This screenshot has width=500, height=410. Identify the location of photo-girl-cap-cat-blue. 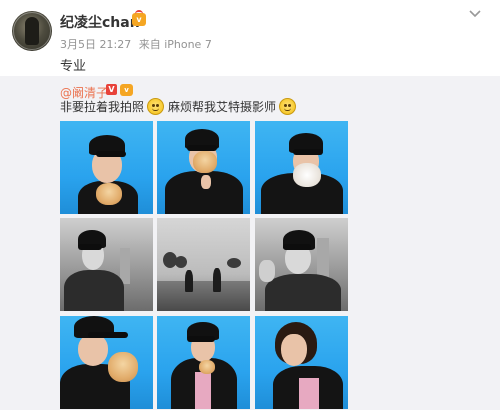
(106, 167).